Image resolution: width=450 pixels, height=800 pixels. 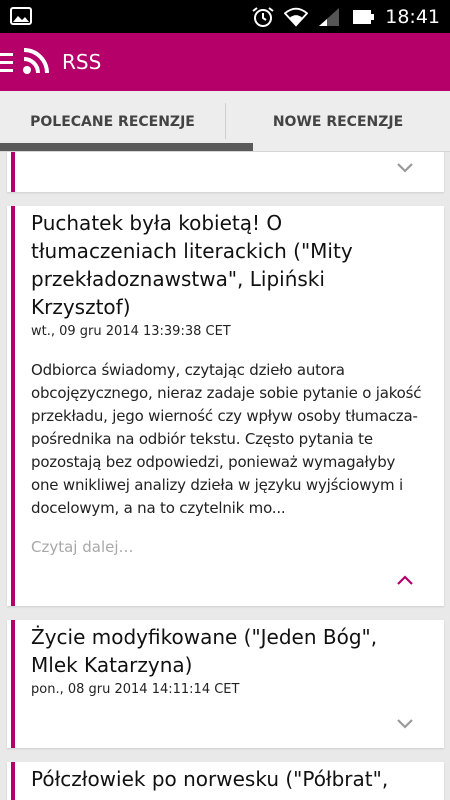 I want to click on battery-icon, so click(x=364, y=16).